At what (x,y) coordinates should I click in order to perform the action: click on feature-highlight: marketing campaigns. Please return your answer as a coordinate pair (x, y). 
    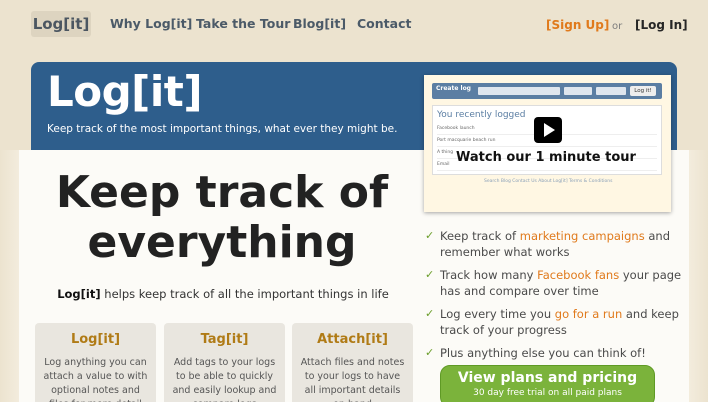
    Looking at the image, I should click on (582, 236).